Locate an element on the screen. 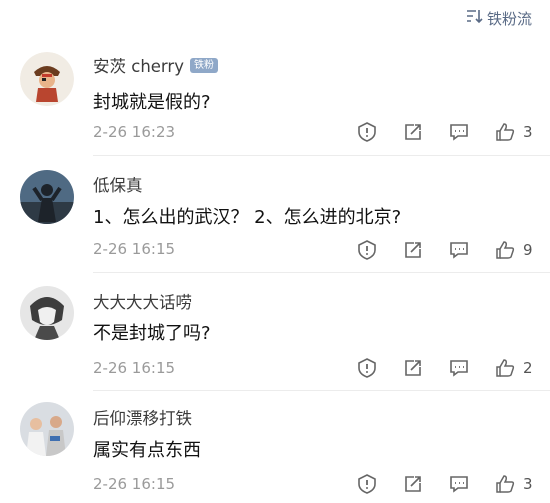 Image resolution: width=550 pixels, height=503 pixels. sort-label: 铁粉流 is located at coordinates (509, 18).